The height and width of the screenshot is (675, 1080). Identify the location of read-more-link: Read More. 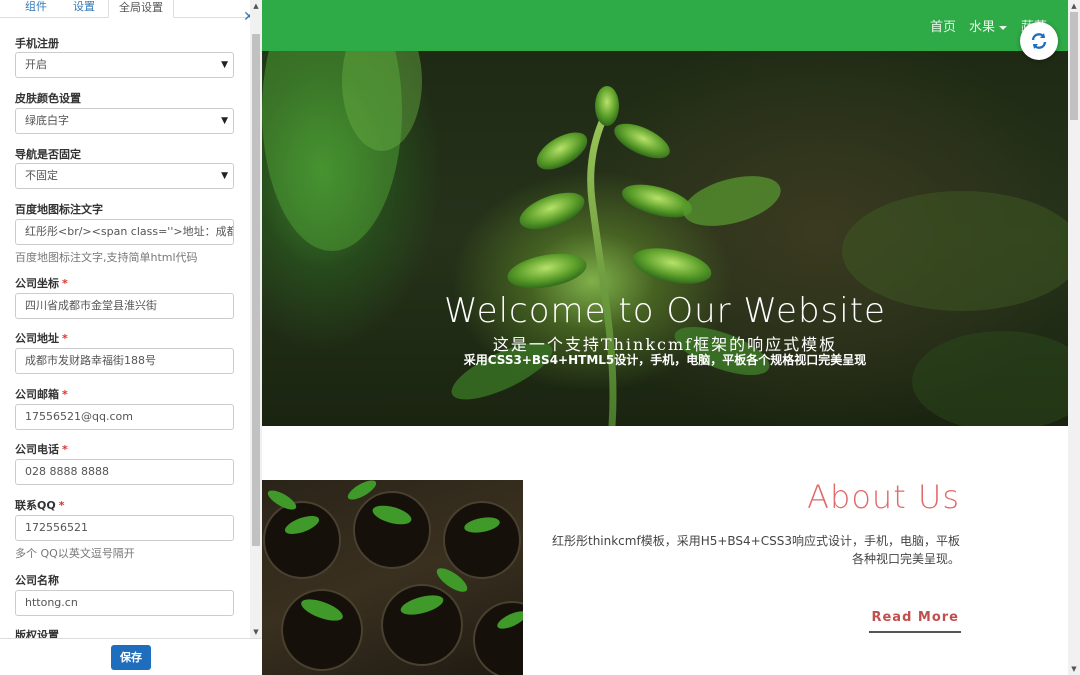
(915, 621).